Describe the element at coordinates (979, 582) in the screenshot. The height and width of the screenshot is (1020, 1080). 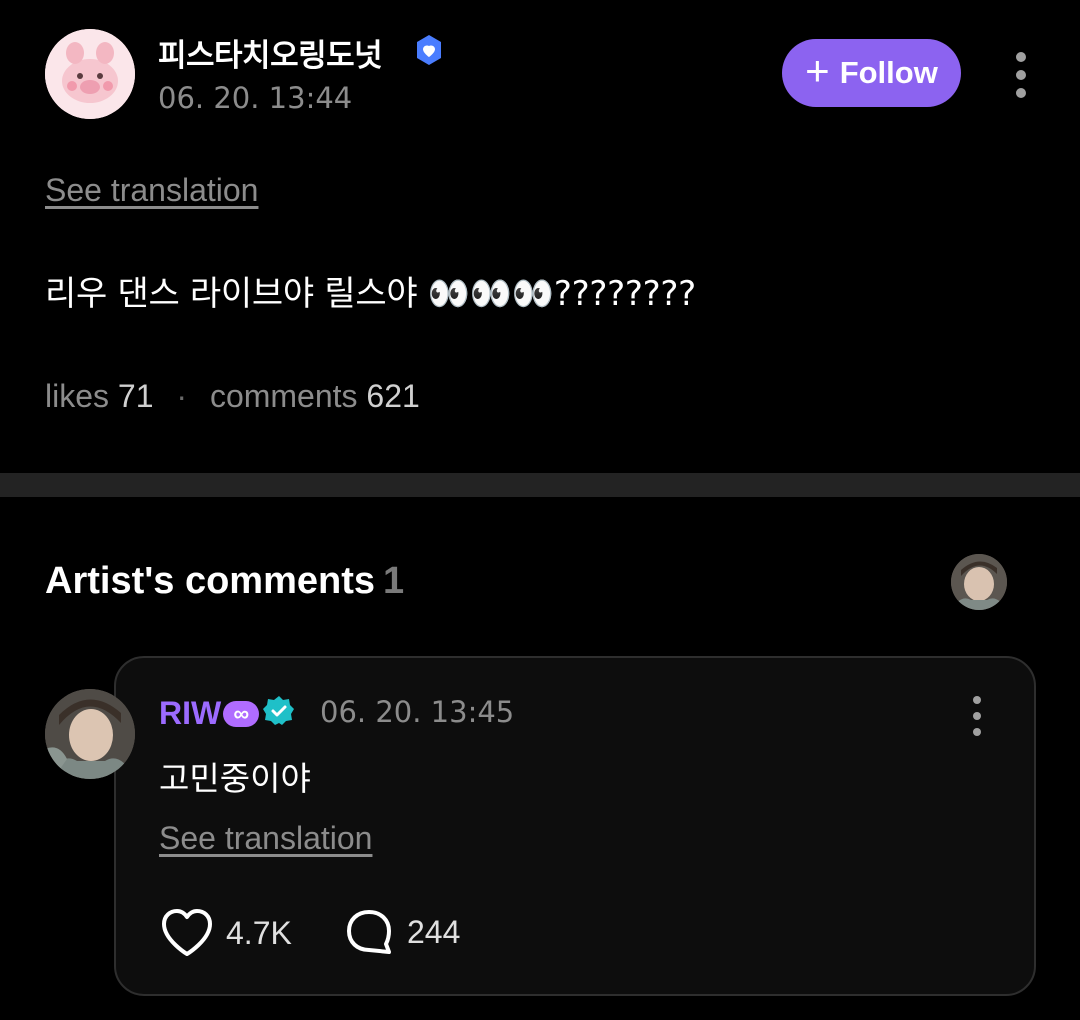
I see `artist-avatar-small` at that location.